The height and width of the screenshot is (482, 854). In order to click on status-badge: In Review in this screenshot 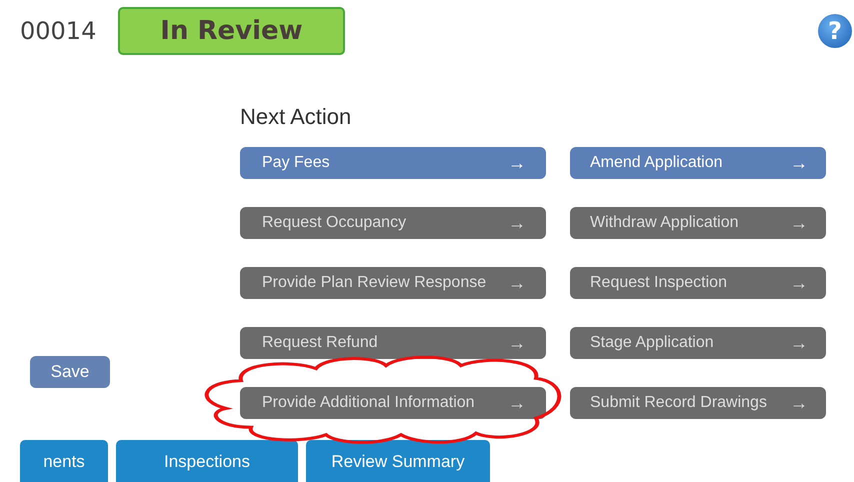, I will do `click(231, 31)`.